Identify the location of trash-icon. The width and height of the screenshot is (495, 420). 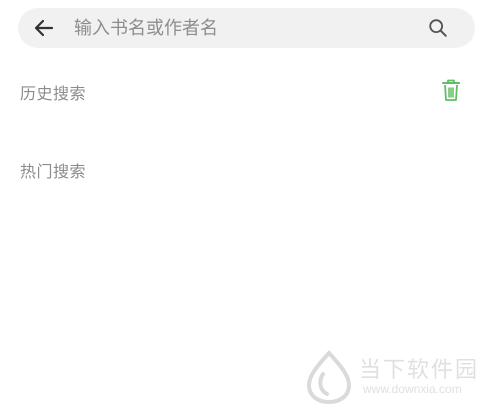
(451, 90).